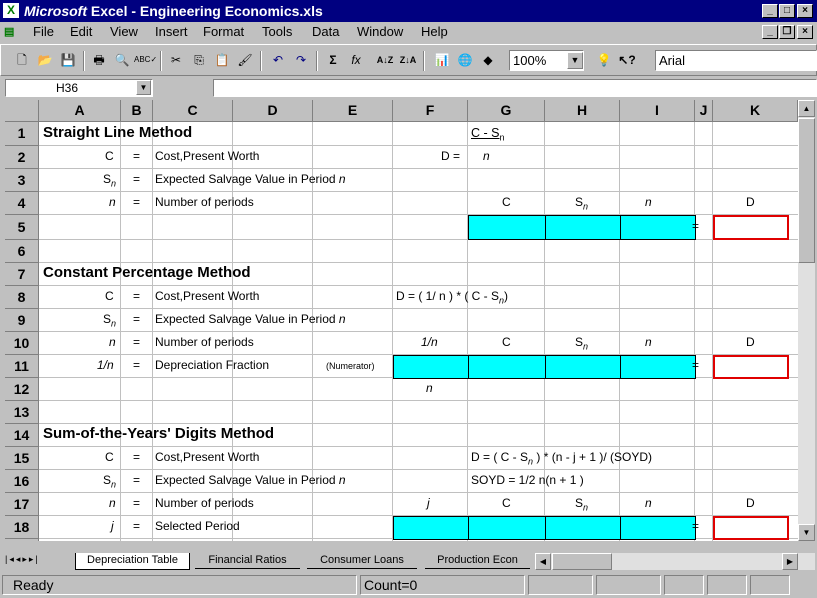 Image resolution: width=817 pixels, height=598 pixels. What do you see at coordinates (385, 61) in the screenshot?
I see `sort-ascending-icon: A↓Z` at bounding box center [385, 61].